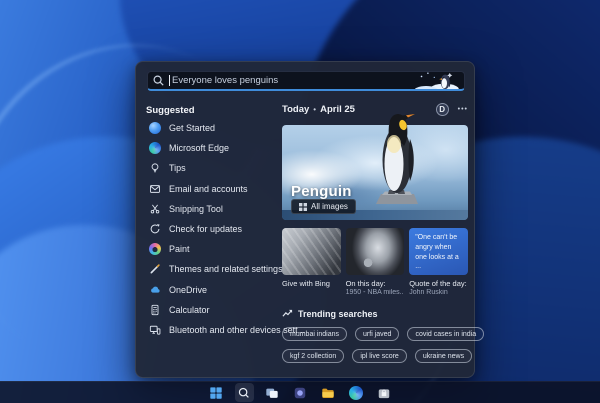 The width and height of the screenshot is (600, 403). Describe the element at coordinates (155, 229) in the screenshot. I see `refresh-icon` at that location.